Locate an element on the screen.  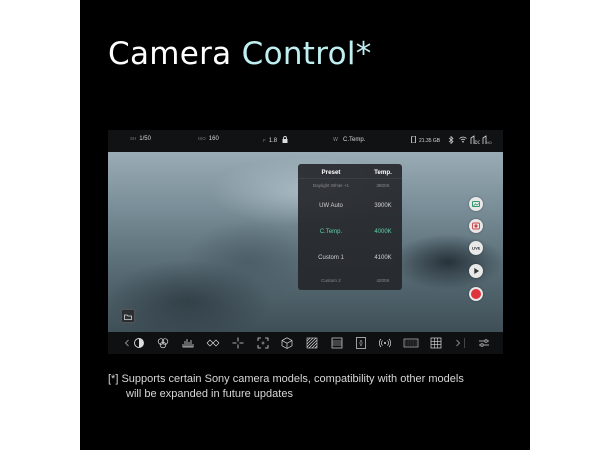
live-icon: LIVE is located at coordinates (476, 248).